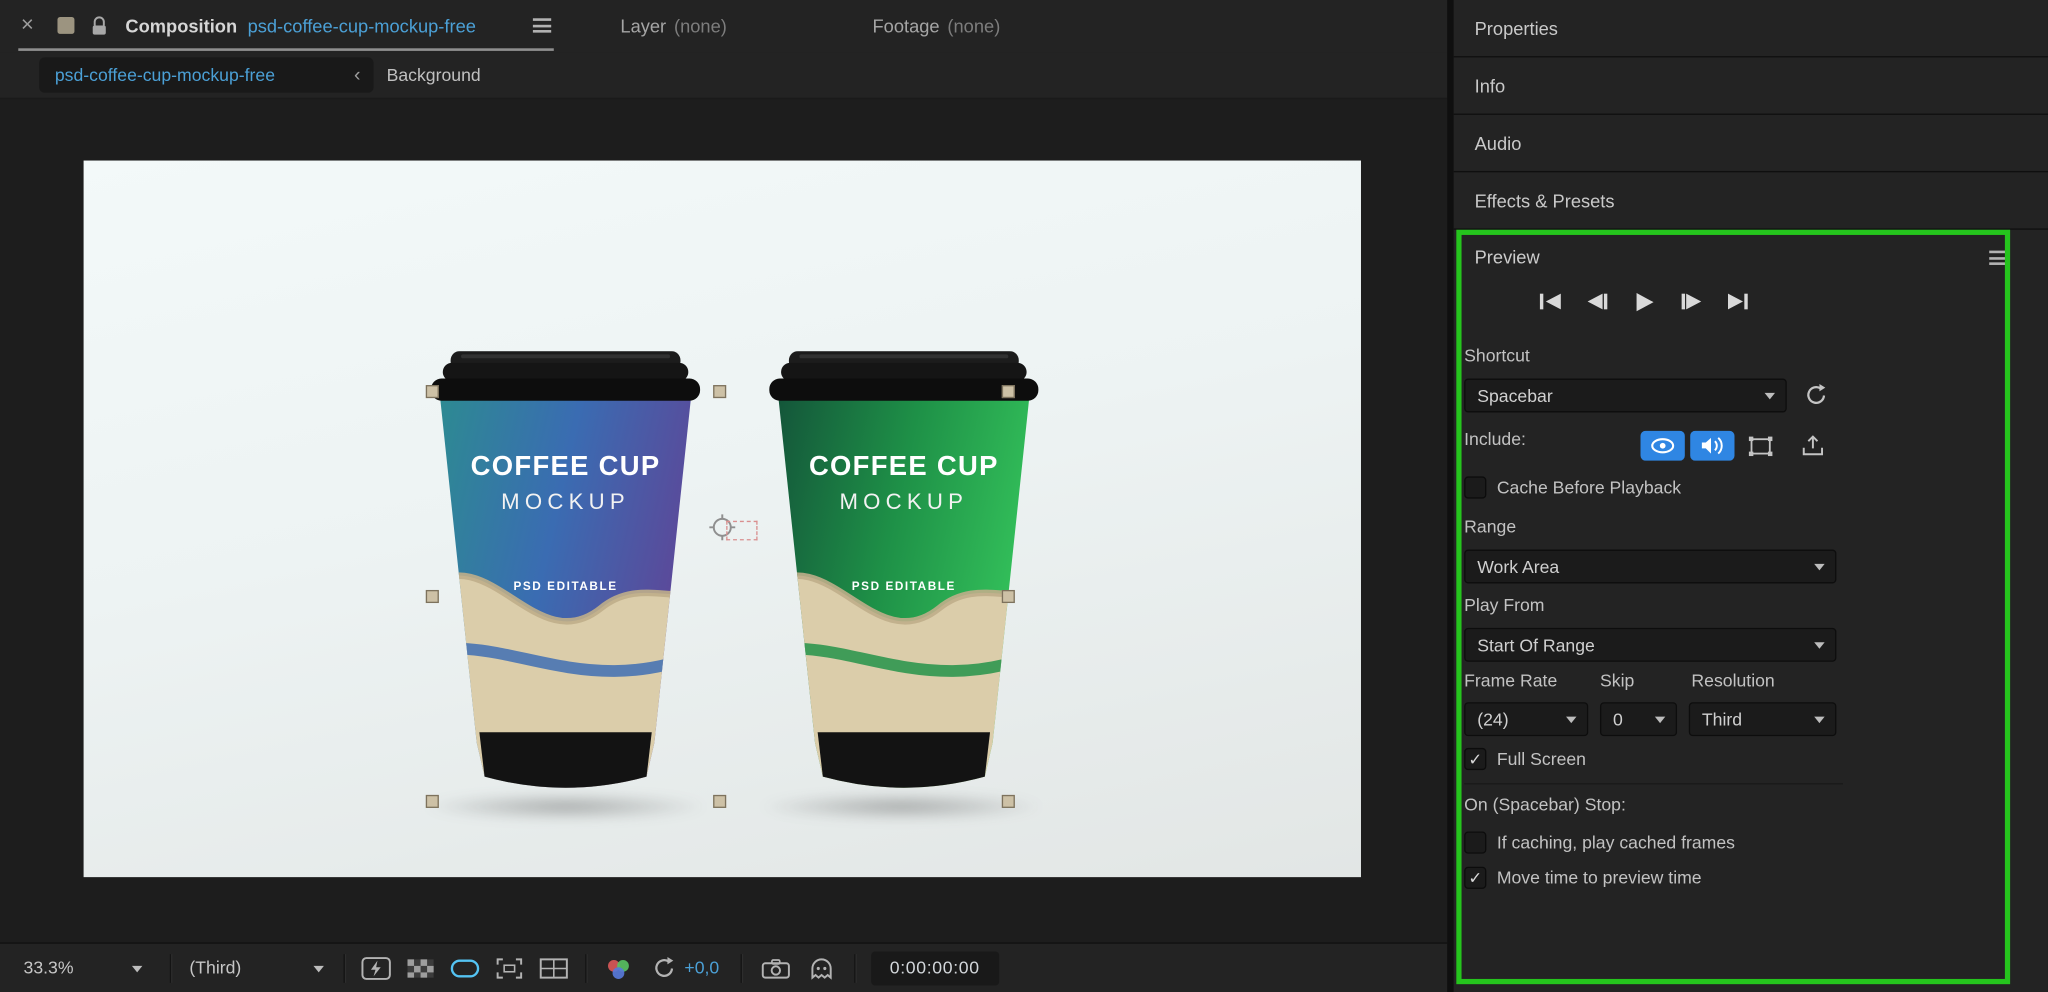  I want to click on coffee-cup-right: COFFEE CUP MOCKUP PSD EDITABLE, so click(904, 582).